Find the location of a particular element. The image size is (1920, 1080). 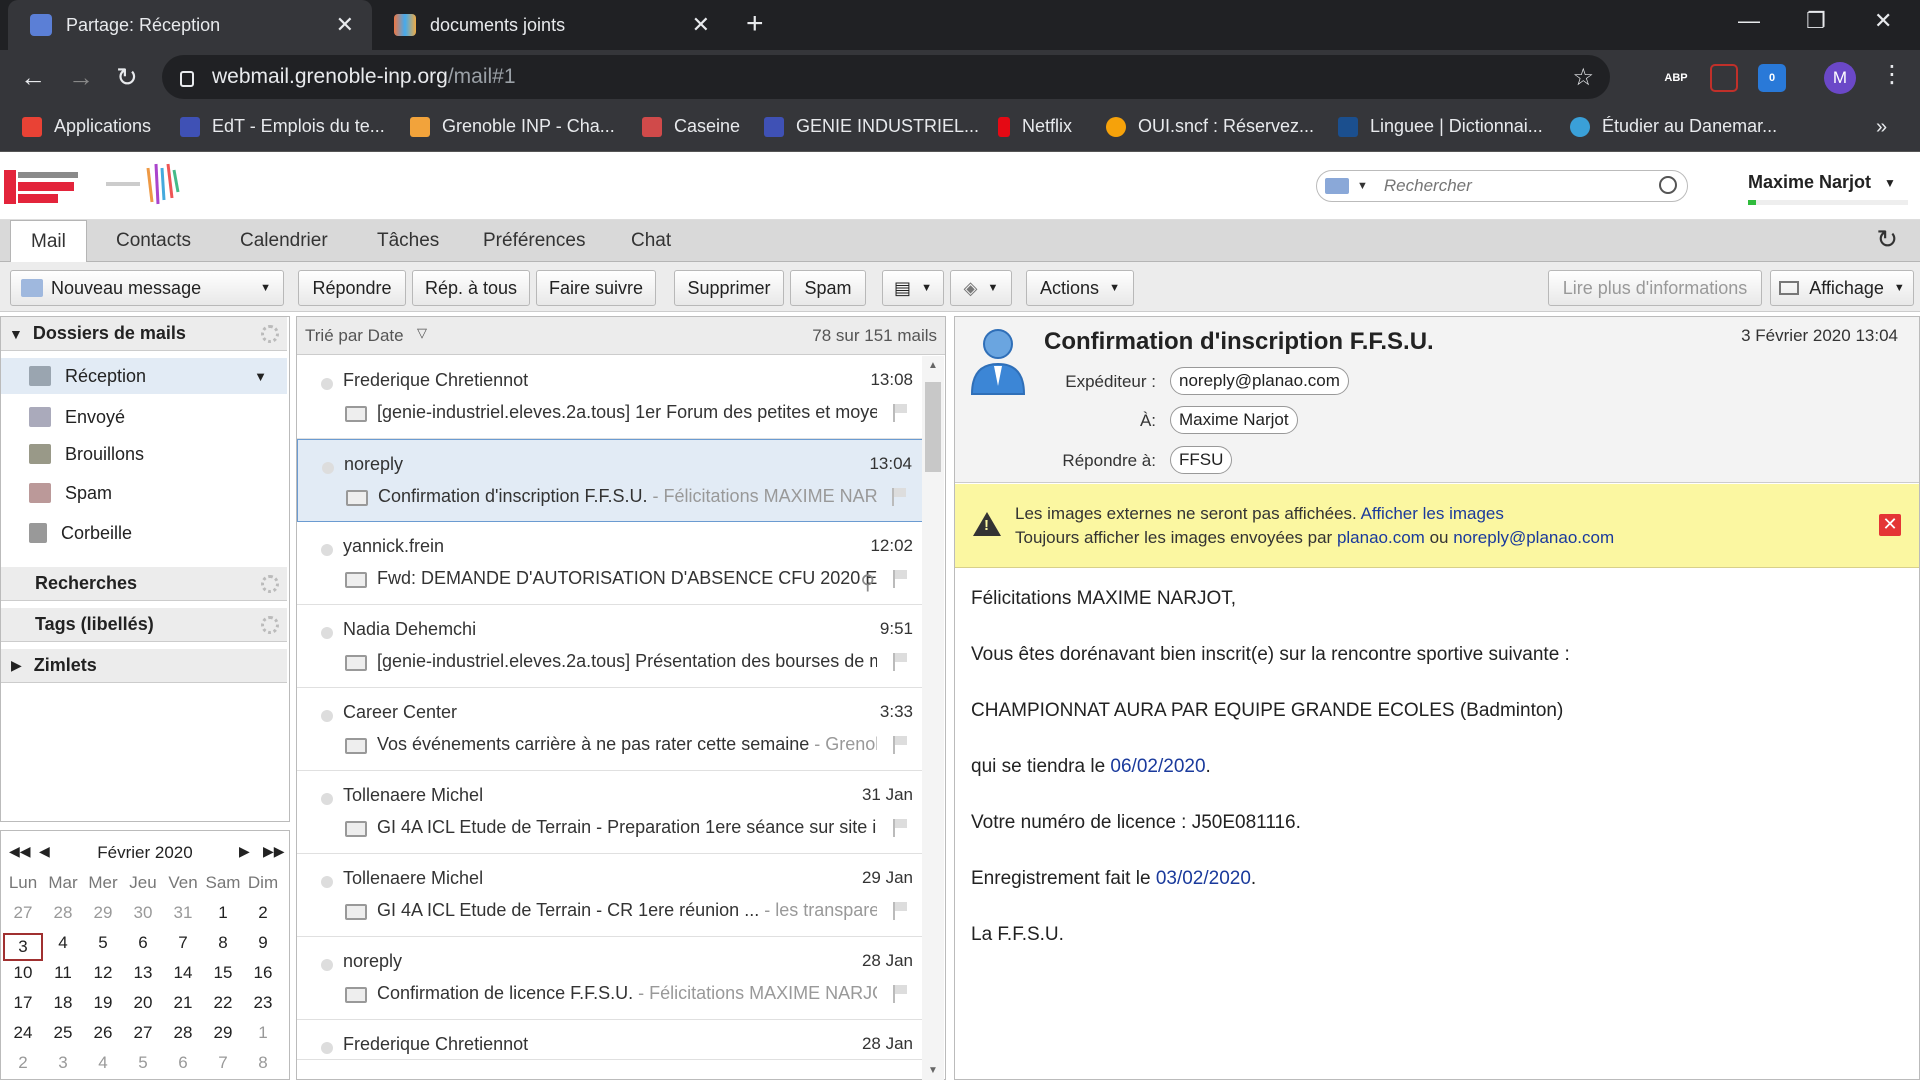

always-sender-link: noreply@planao.com is located at coordinates (1533, 537).